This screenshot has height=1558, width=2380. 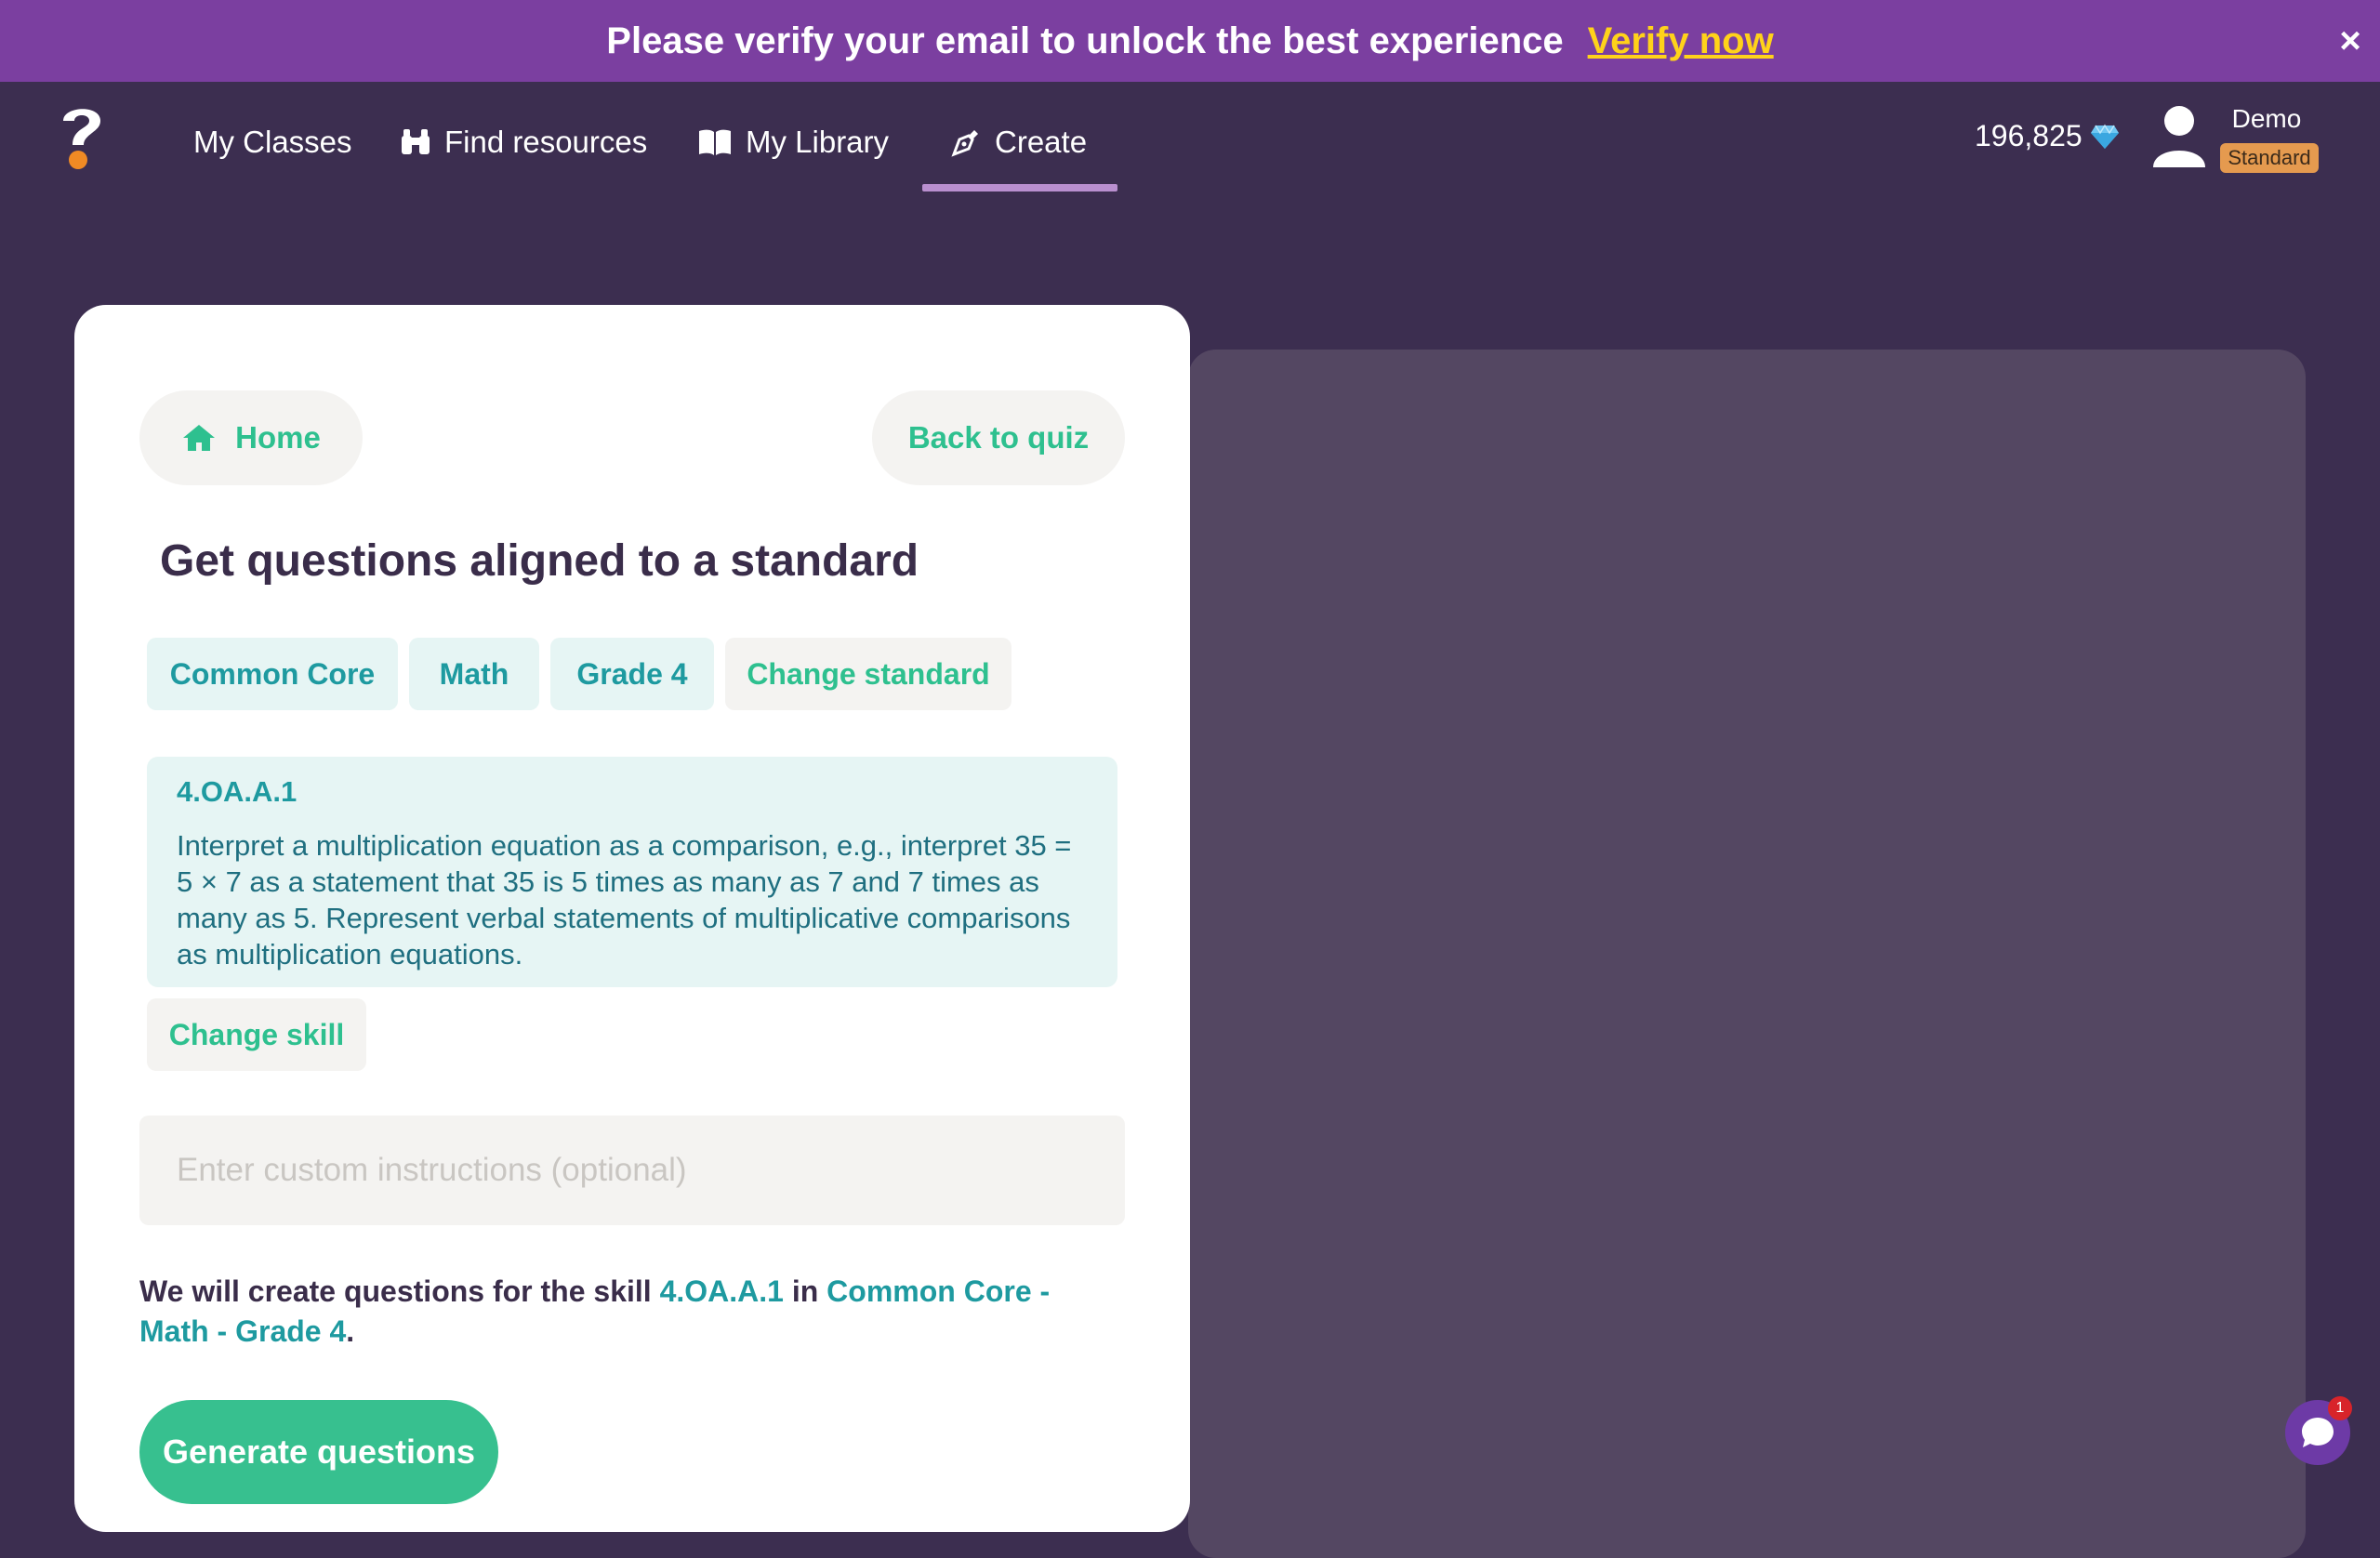 I want to click on quizizz-logo-icon, so click(x=82, y=135).